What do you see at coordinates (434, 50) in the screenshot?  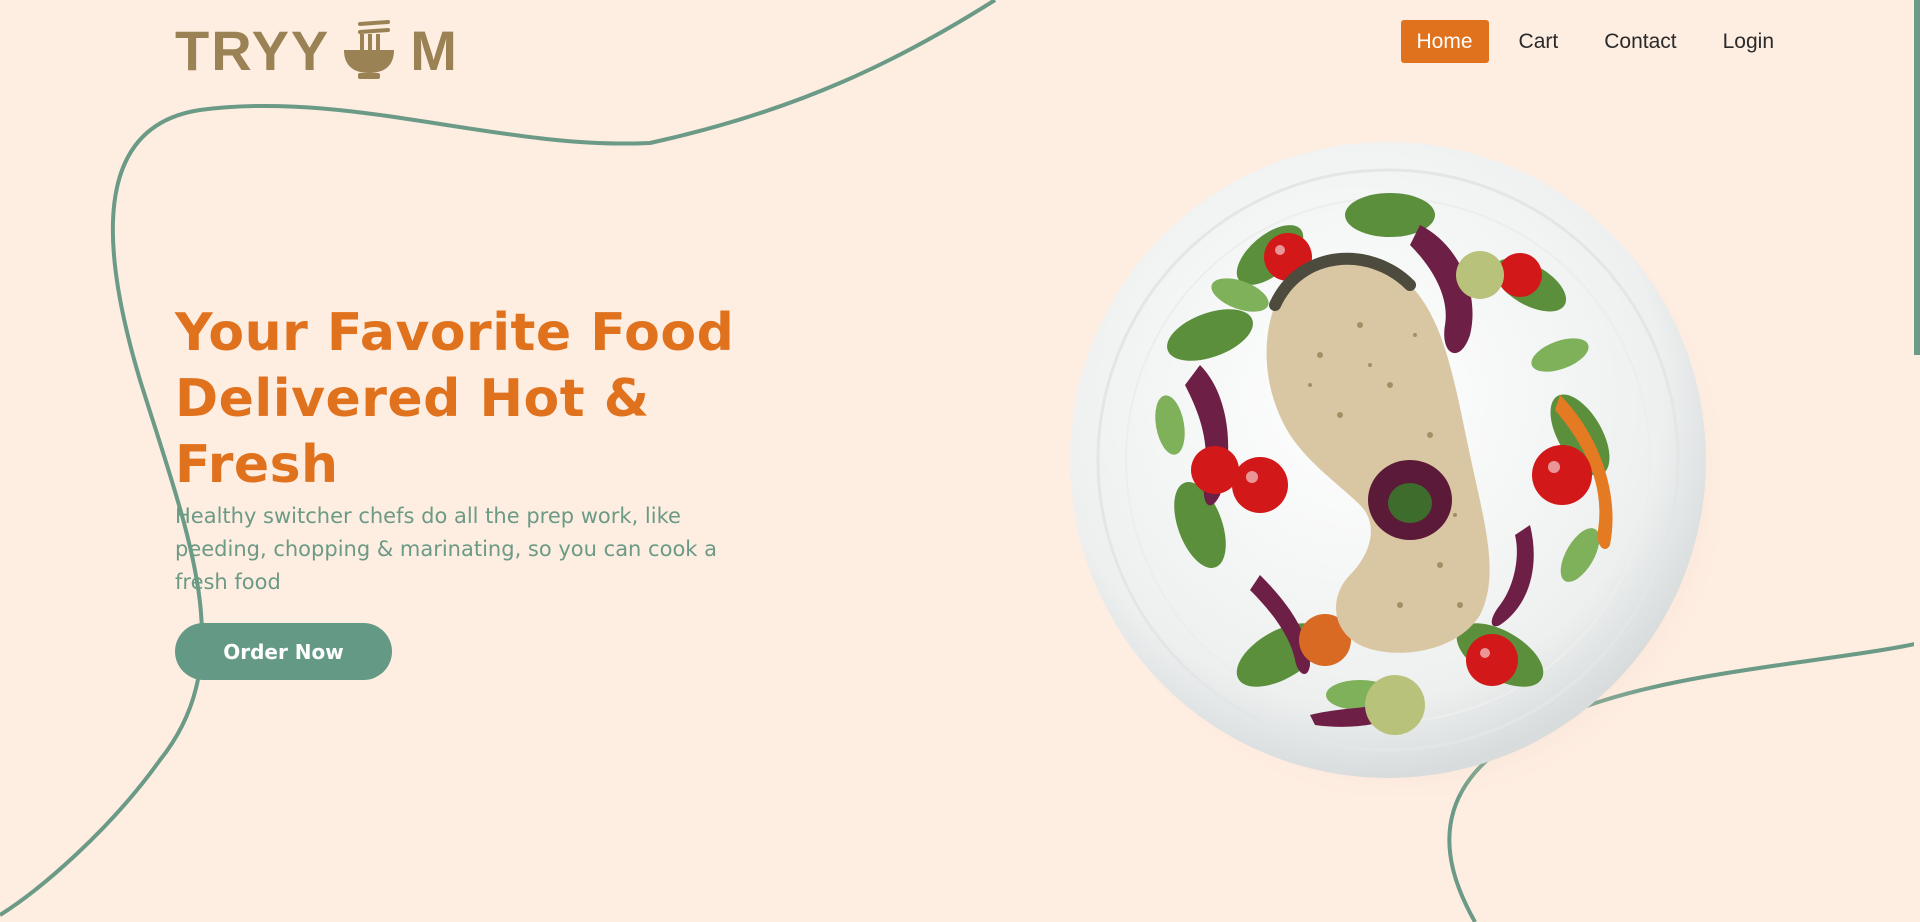 I see `logo-text-right: M` at bounding box center [434, 50].